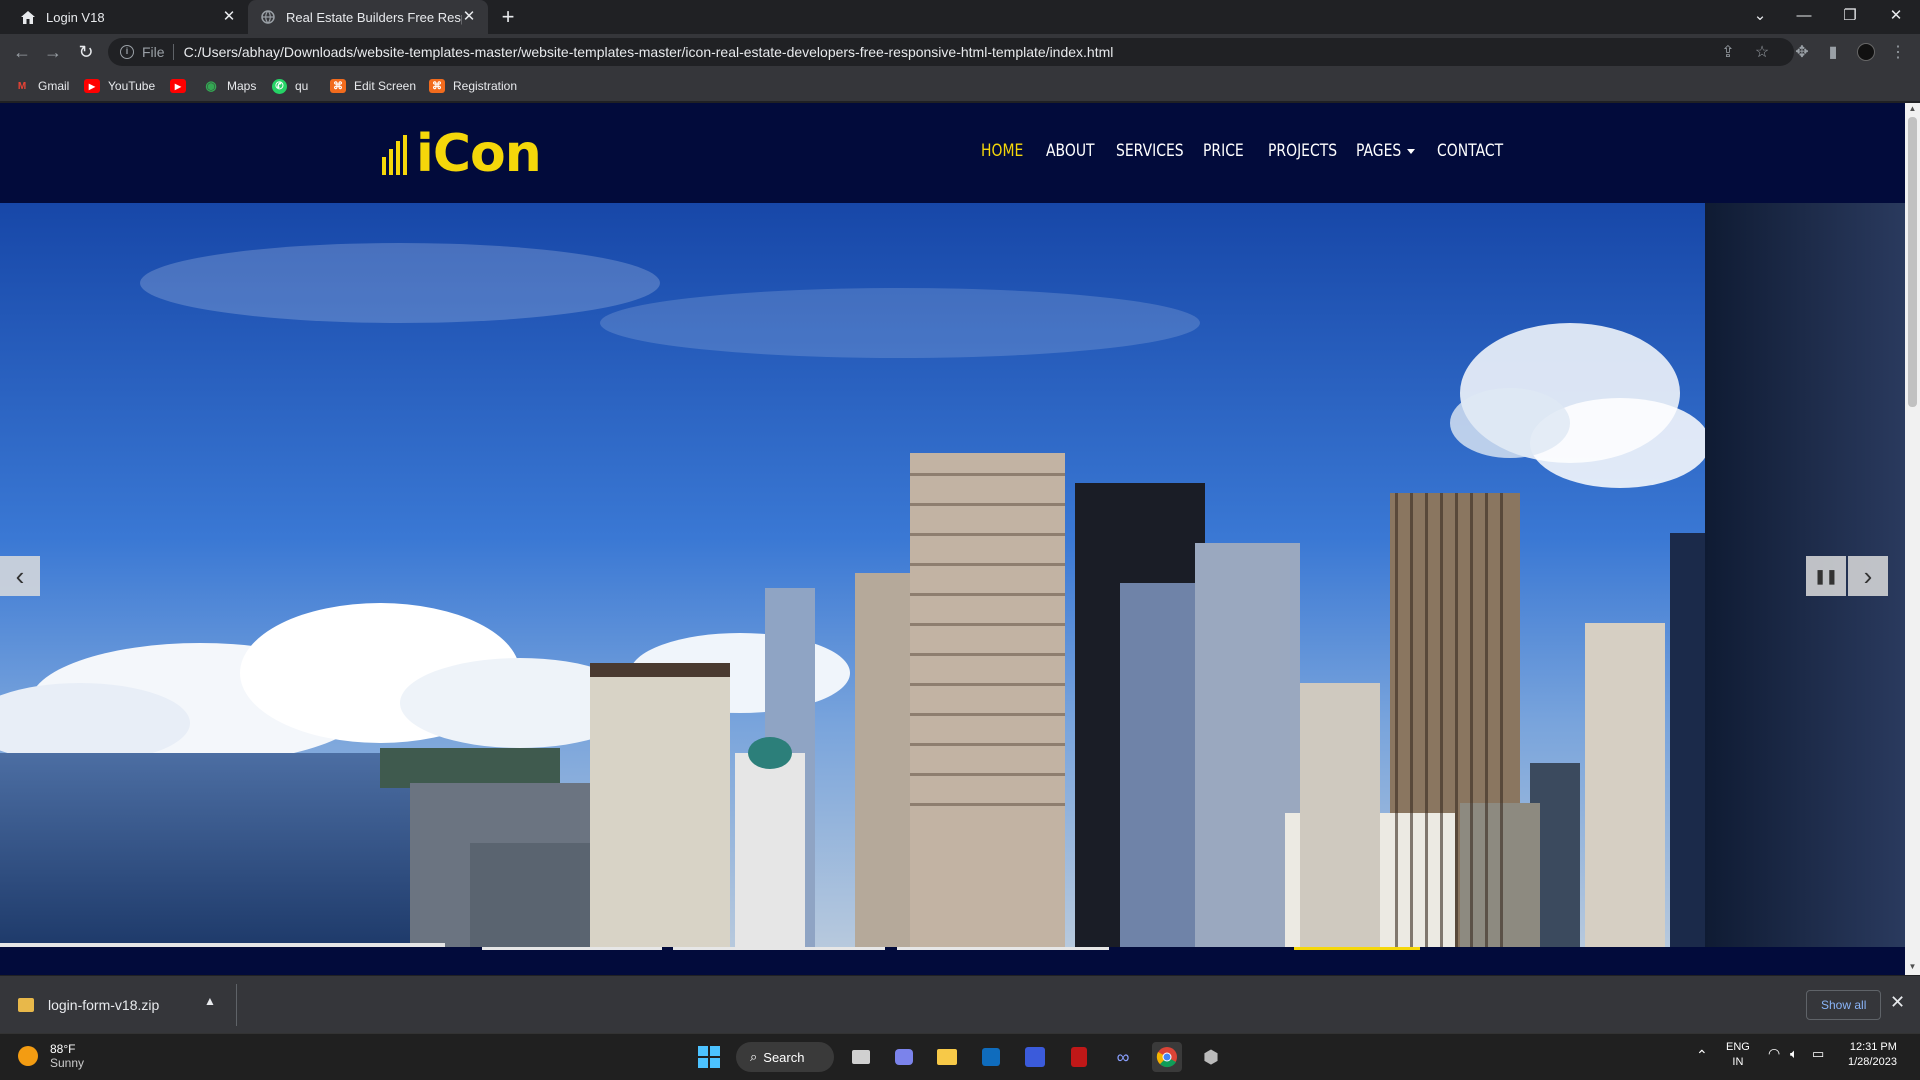 The height and width of the screenshot is (1080, 1920). I want to click on info-icon: i, so click(127, 52).